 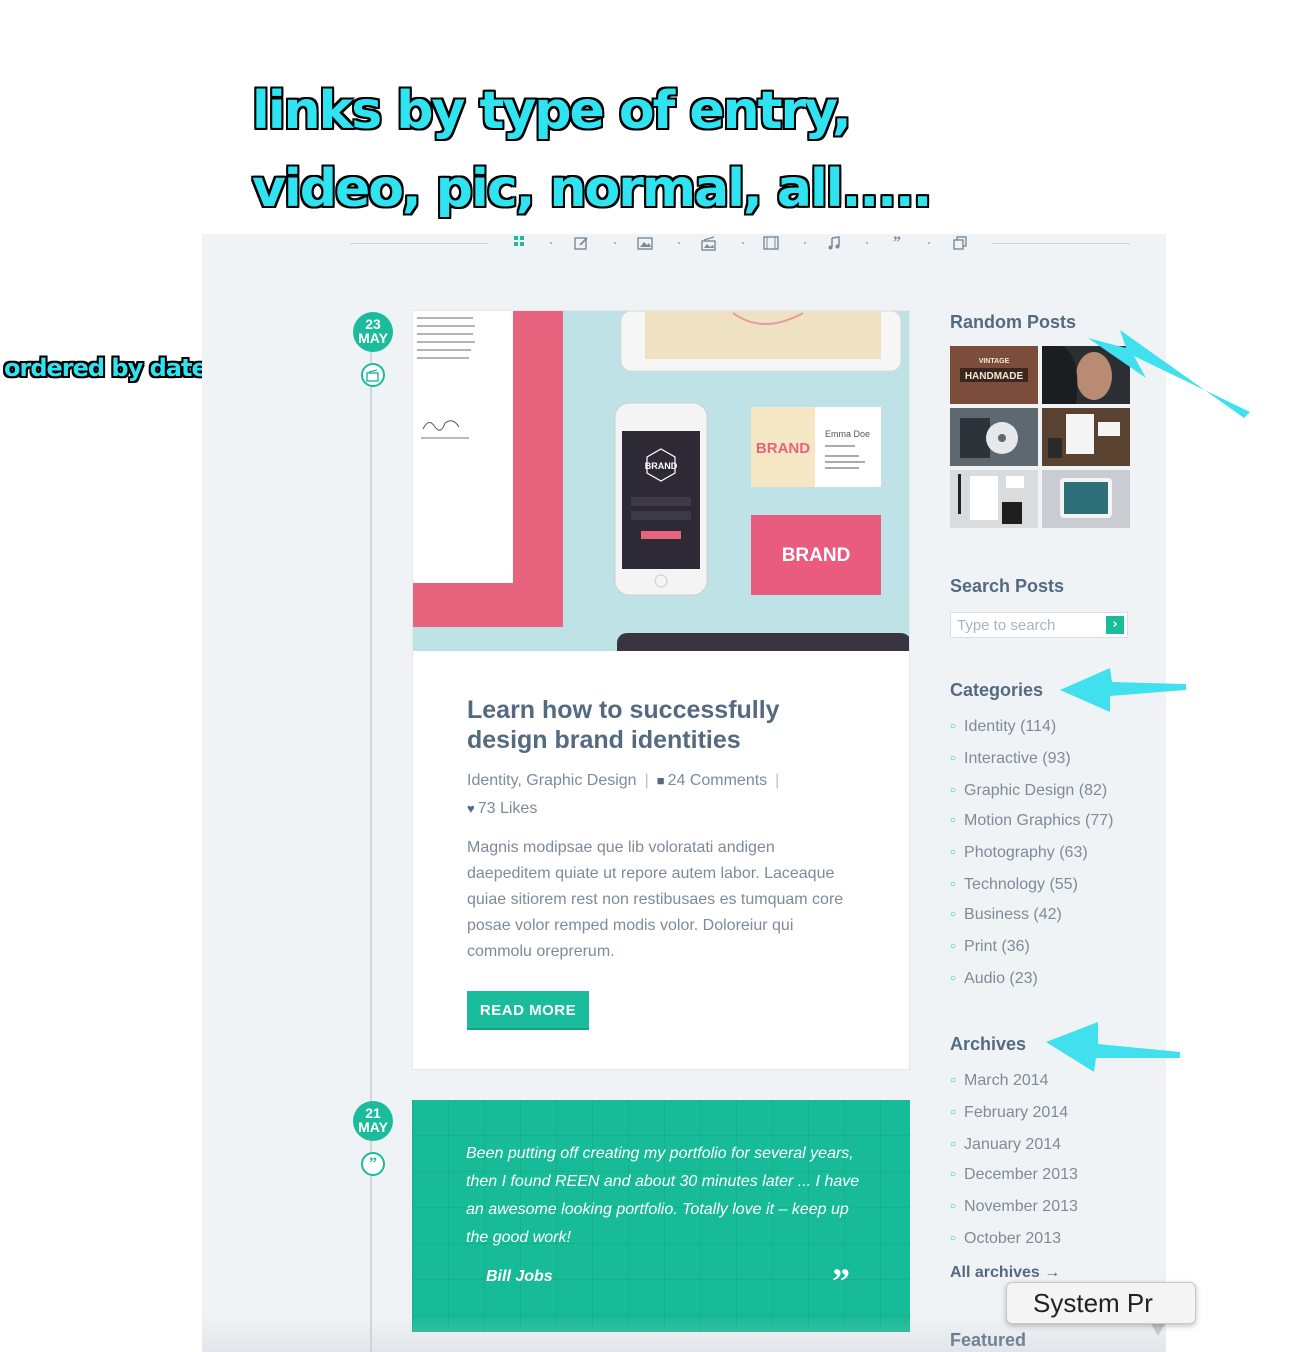 What do you see at coordinates (1169, 374) in the screenshot?
I see `arrow-random-posts` at bounding box center [1169, 374].